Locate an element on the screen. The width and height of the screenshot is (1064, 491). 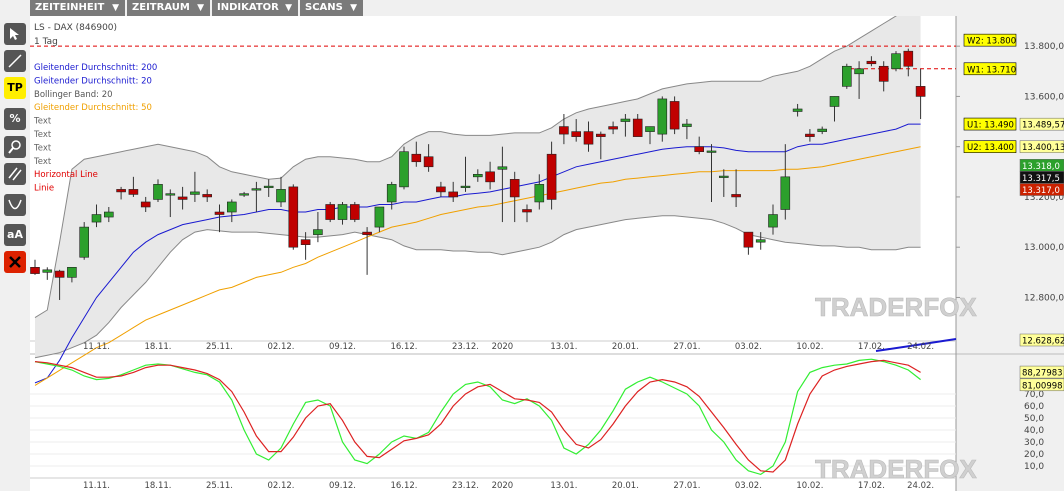
percent-tool: % is located at coordinates (15, 119).